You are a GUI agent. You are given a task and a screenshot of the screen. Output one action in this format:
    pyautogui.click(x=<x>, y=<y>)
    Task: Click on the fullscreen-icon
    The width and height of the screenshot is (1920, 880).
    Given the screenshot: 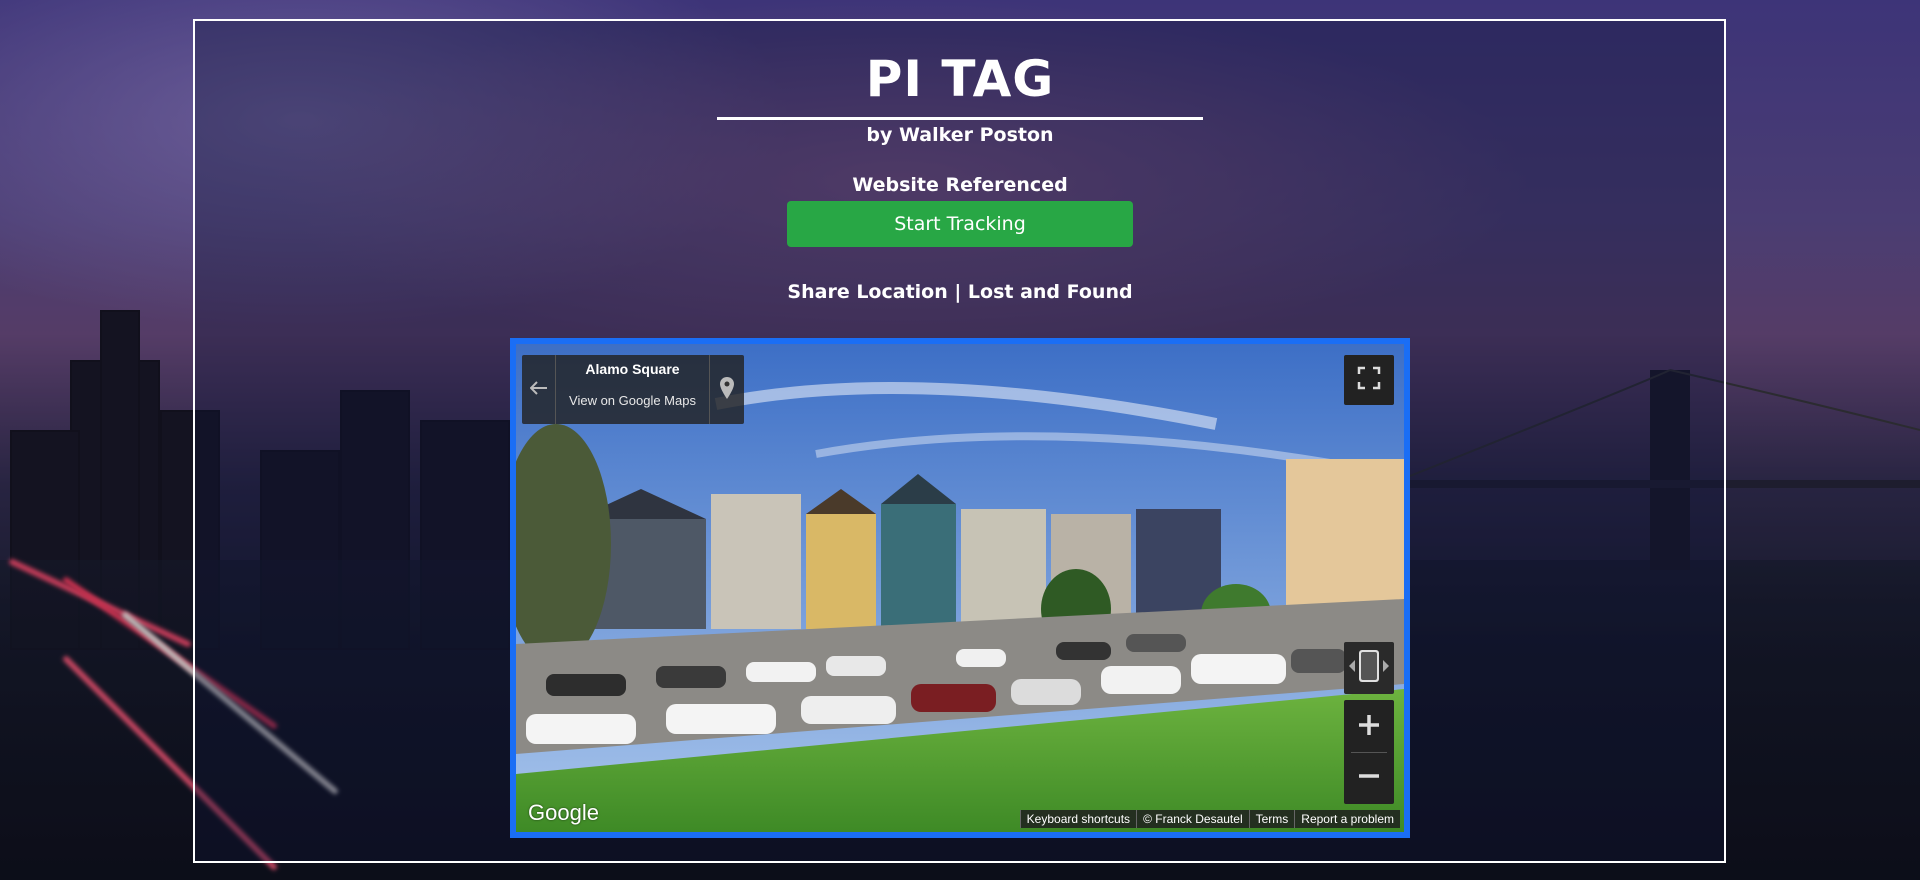 What is the action you would take?
    pyautogui.click(x=1369, y=380)
    